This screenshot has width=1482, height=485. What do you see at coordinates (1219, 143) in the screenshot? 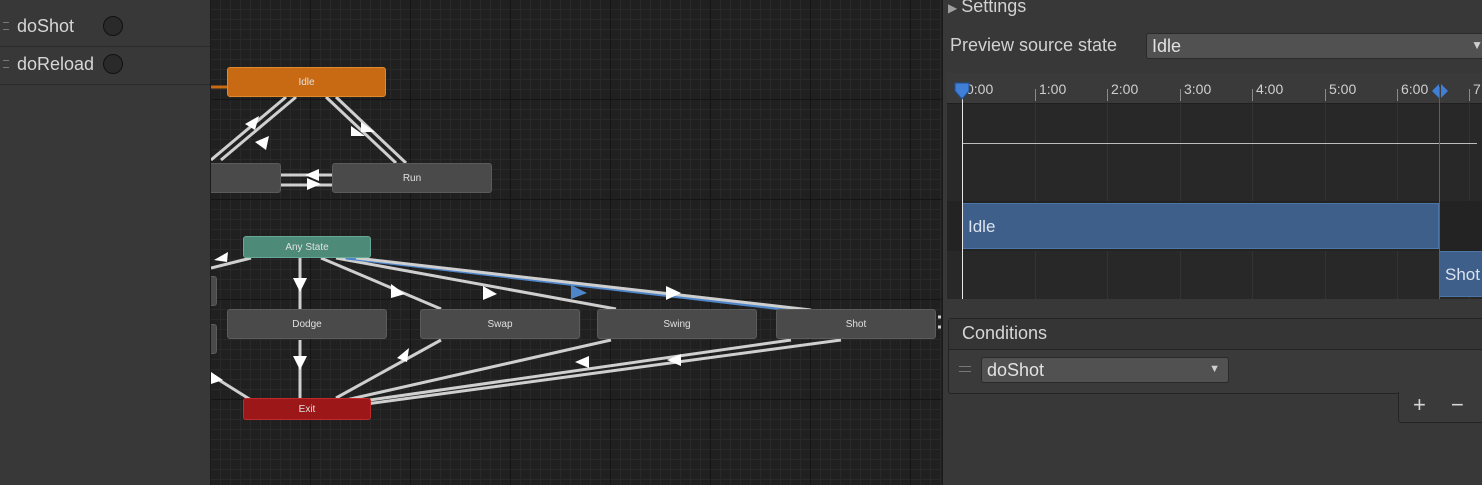
I see `weight-curve` at bounding box center [1219, 143].